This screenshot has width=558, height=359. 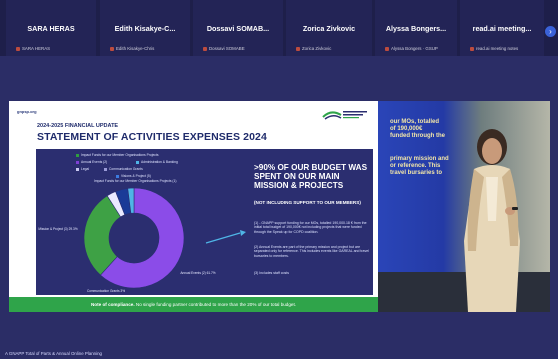 I want to click on chevron-right-icon: ›, so click(x=550, y=31).